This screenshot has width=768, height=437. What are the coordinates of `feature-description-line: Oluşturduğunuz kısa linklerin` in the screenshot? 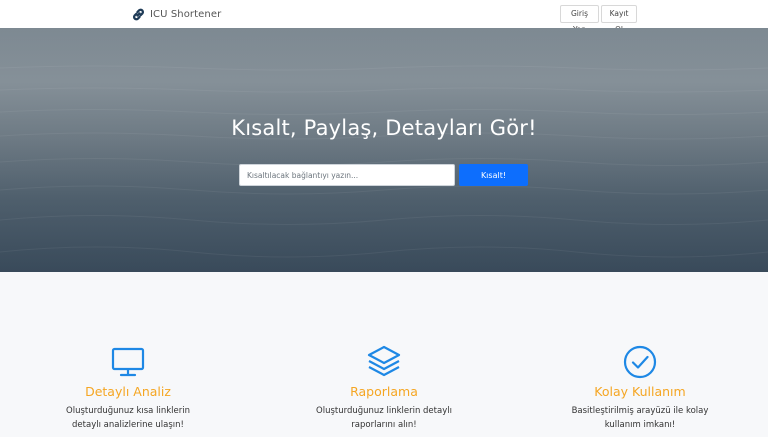 It's located at (128, 411).